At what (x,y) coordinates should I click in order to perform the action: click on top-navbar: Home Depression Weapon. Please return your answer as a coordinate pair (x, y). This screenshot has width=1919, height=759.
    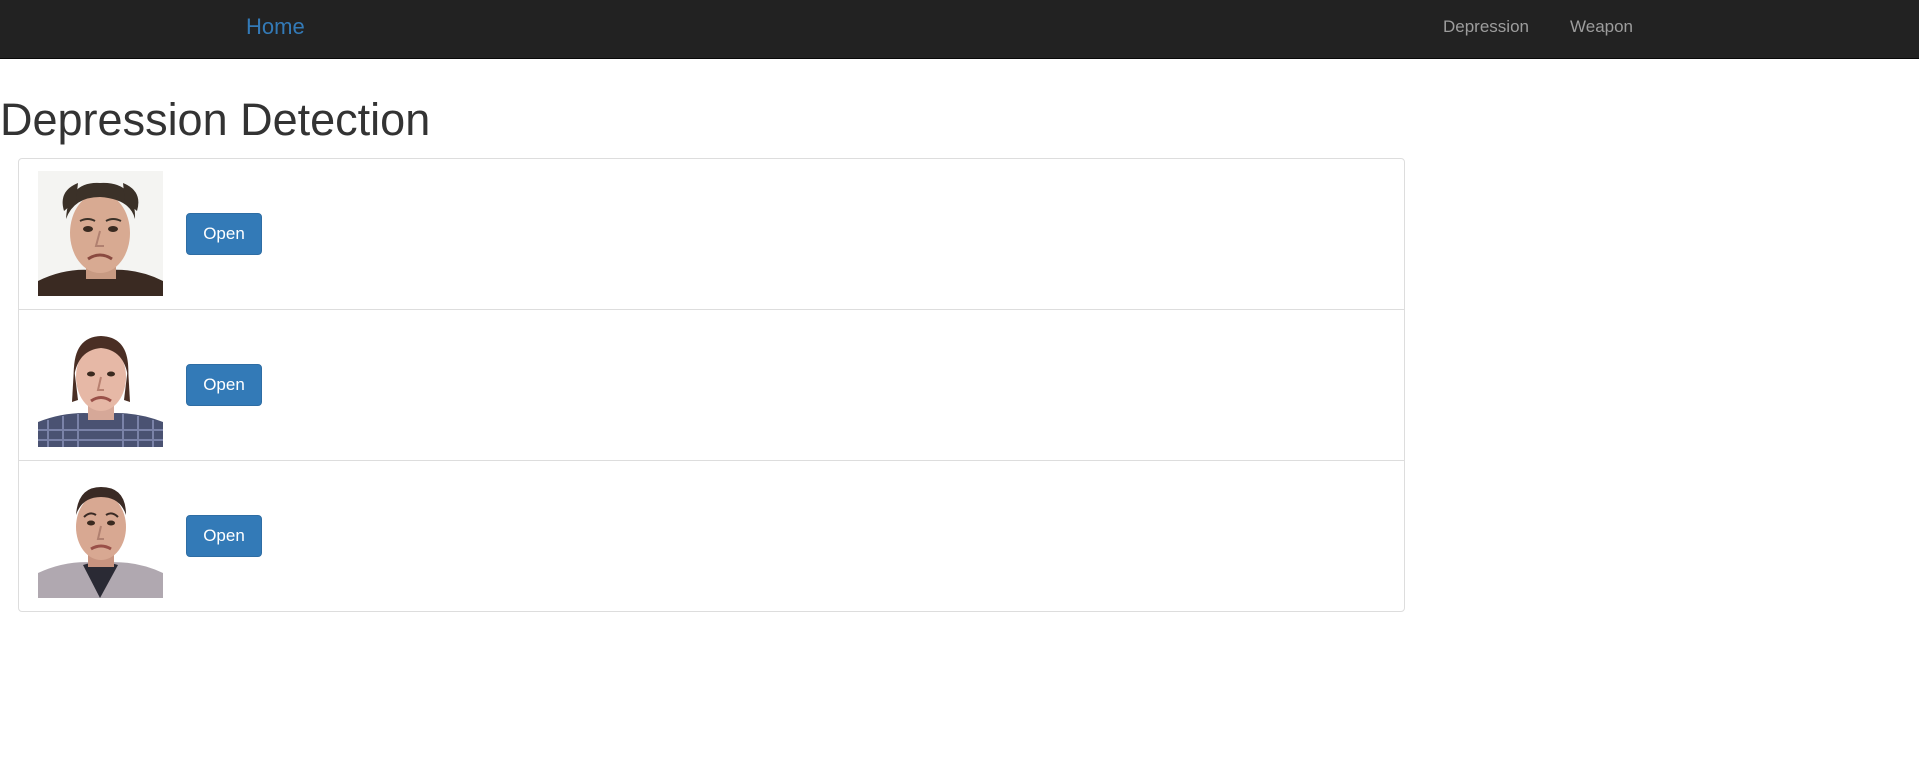
    Looking at the image, I should click on (959, 29).